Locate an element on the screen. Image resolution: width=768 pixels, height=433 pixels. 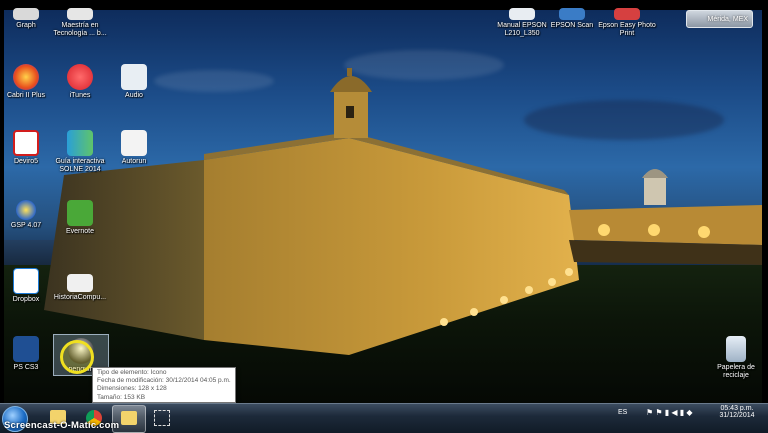
weather-gadget: Mérida, MEX is located at coordinates (719, 19).